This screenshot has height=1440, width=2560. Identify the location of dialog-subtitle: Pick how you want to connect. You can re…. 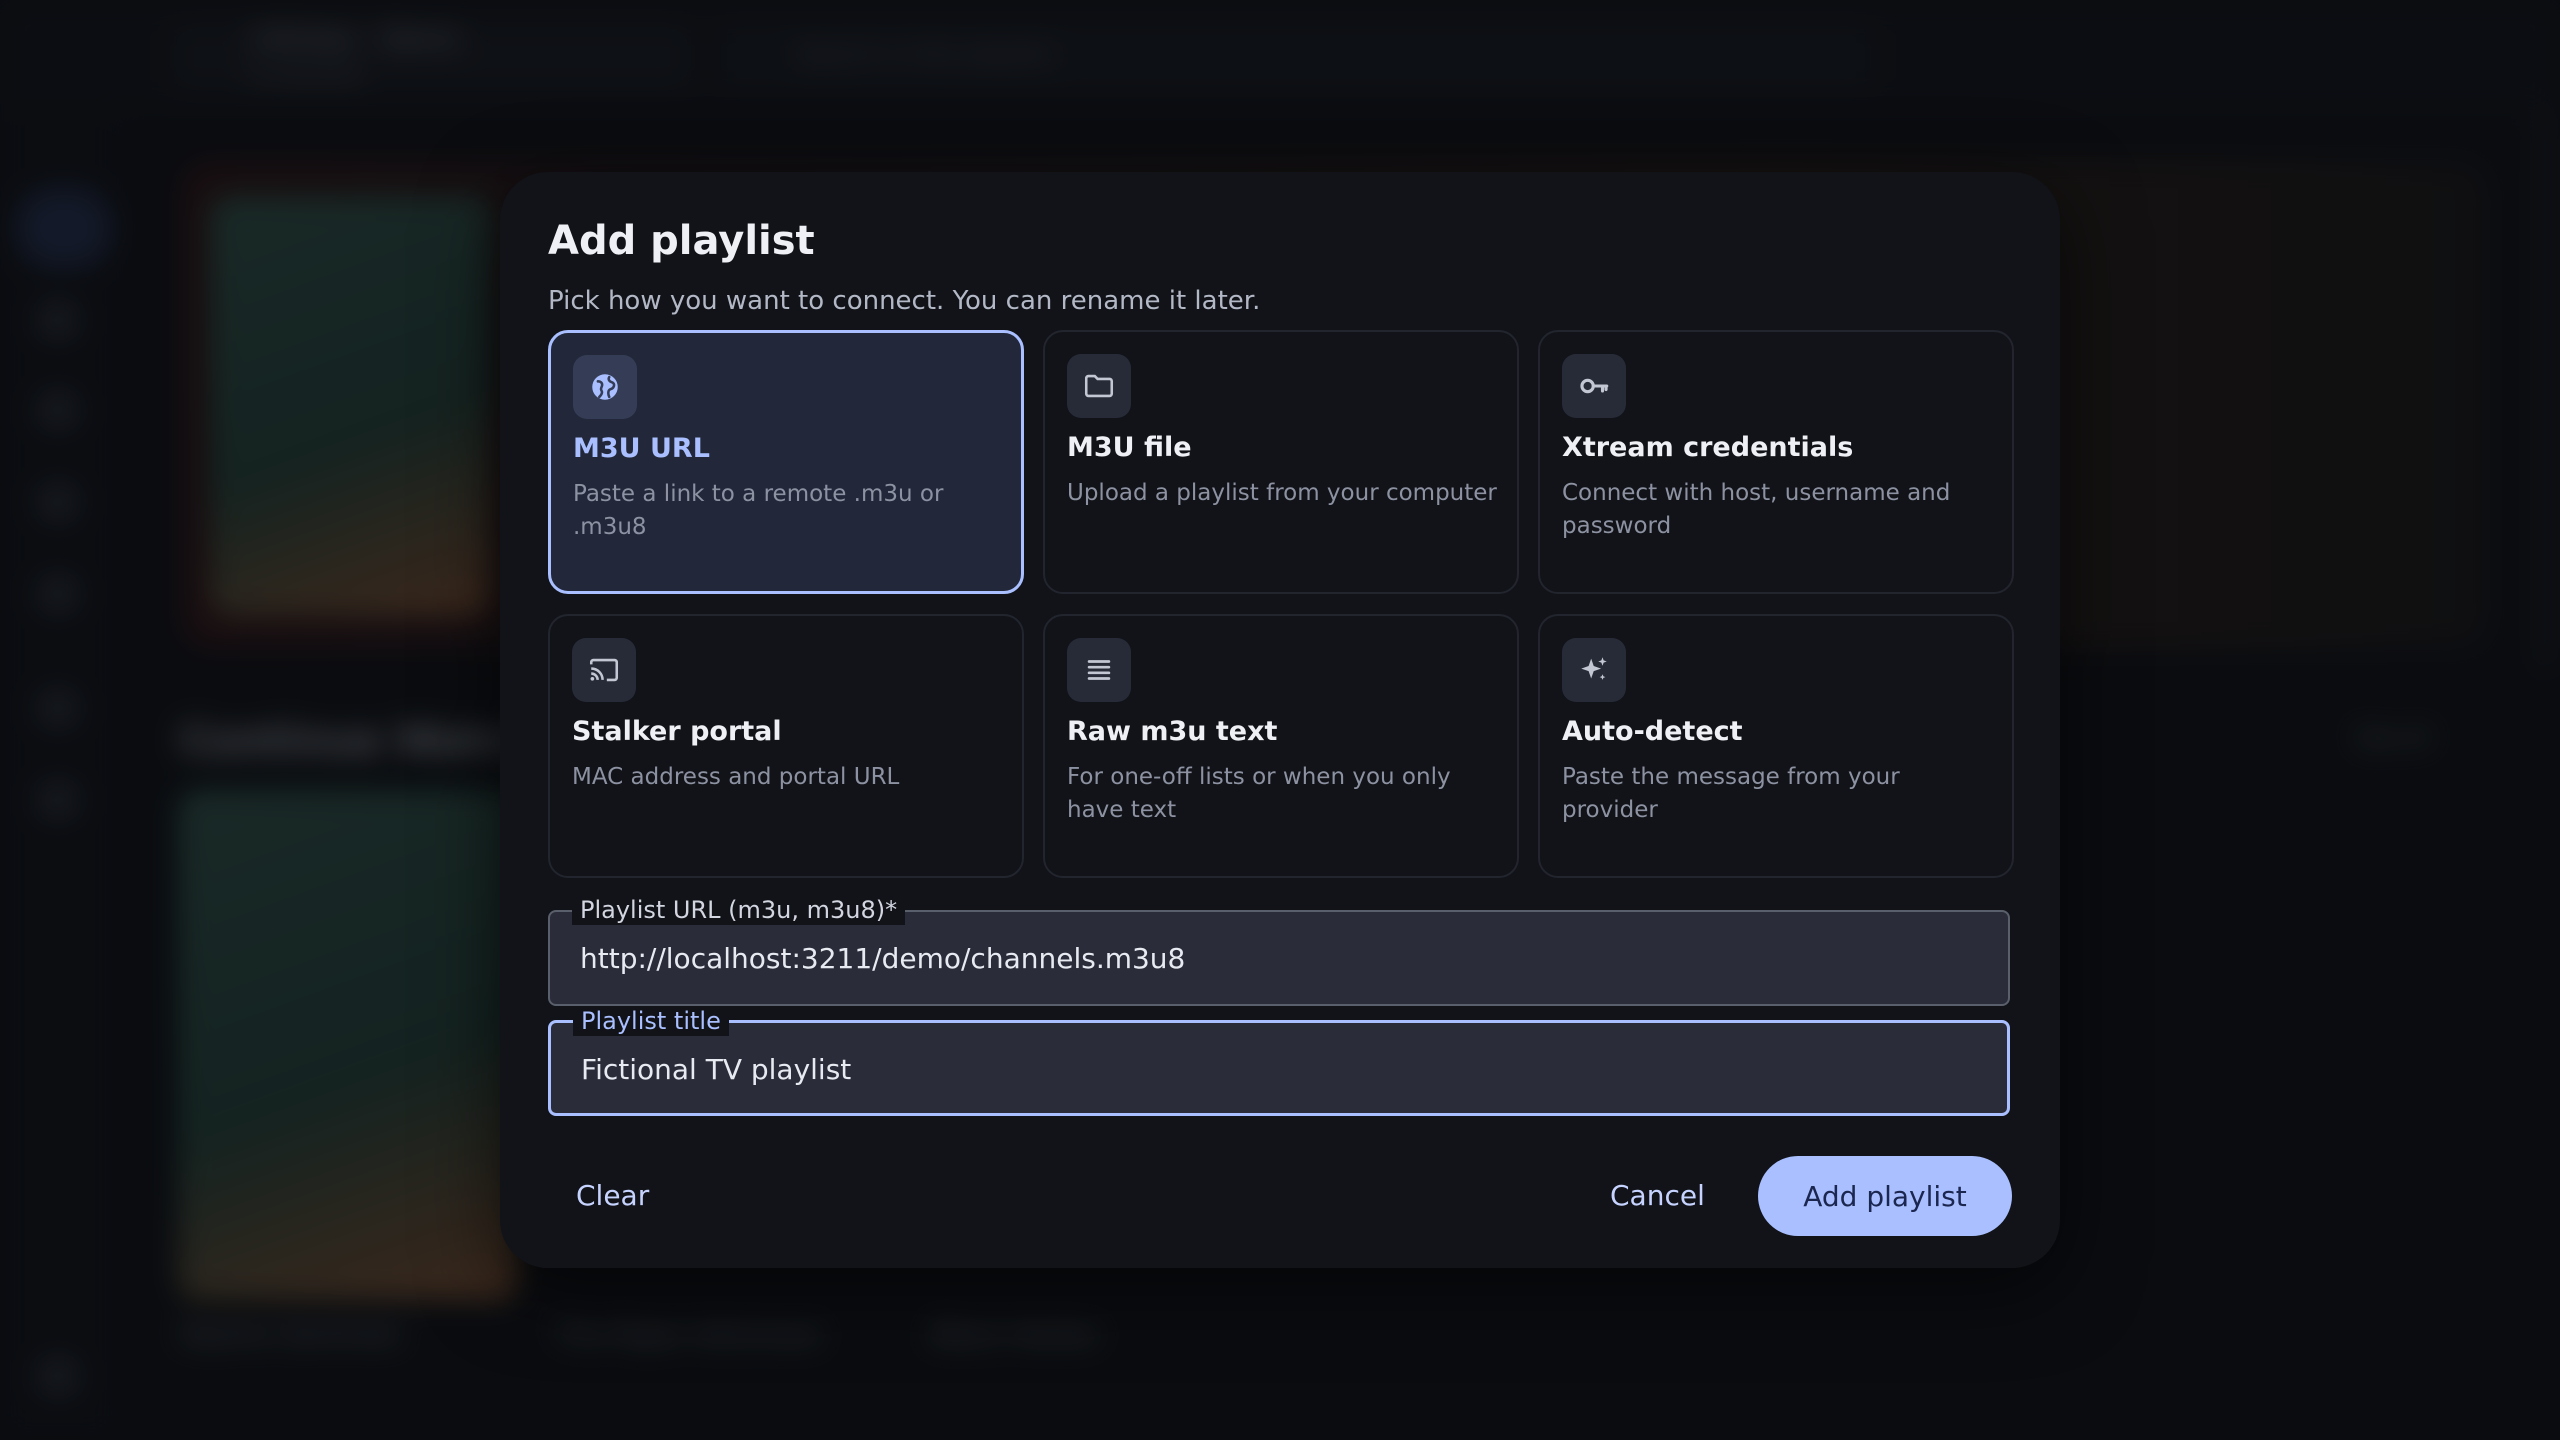
(904, 301).